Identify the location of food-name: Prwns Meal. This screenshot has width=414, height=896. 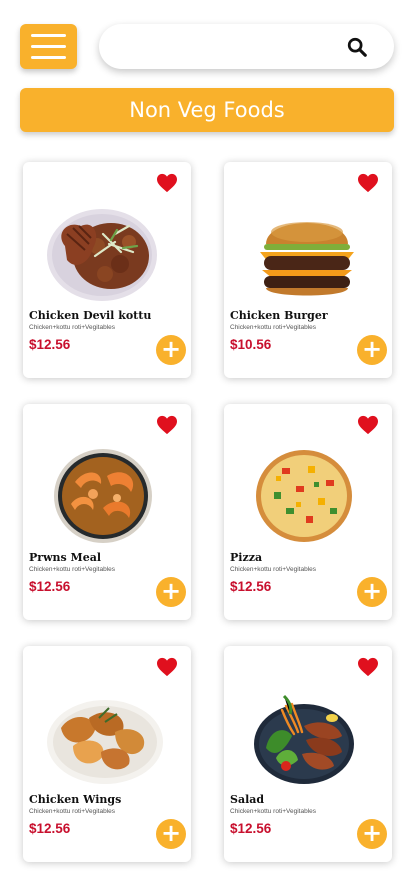
(65, 557).